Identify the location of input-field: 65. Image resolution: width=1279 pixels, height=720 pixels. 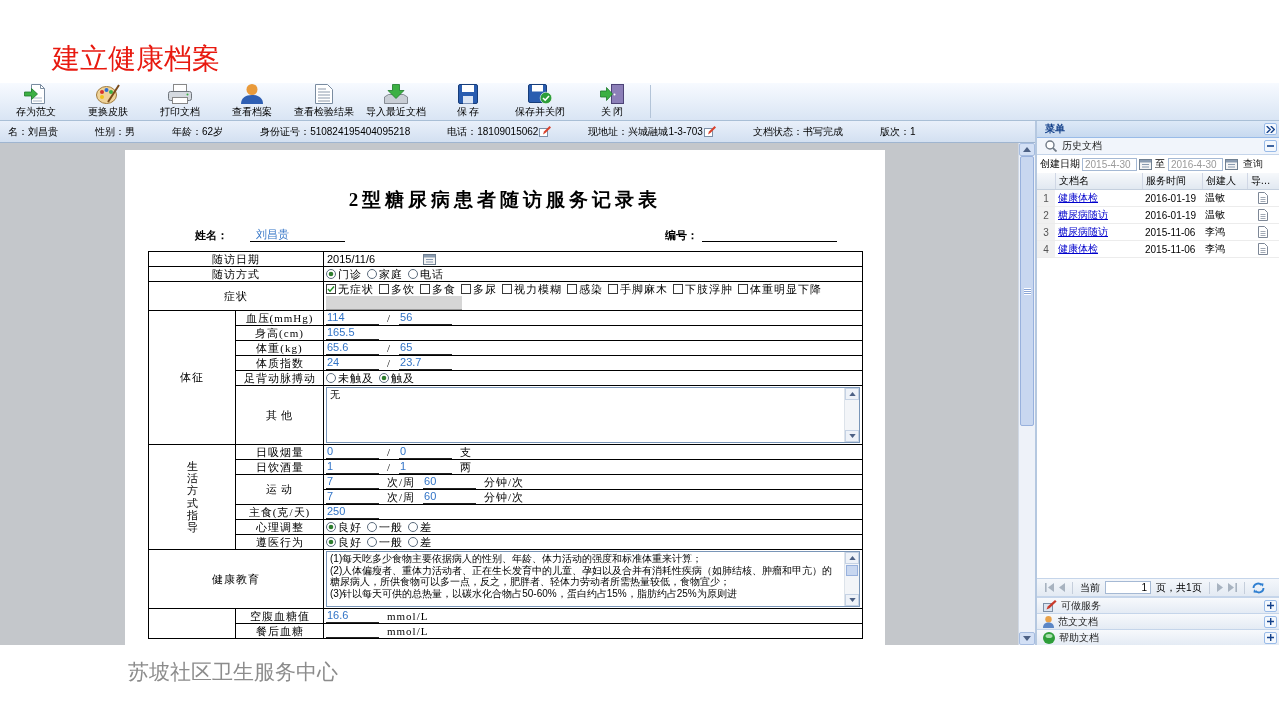
(426, 348).